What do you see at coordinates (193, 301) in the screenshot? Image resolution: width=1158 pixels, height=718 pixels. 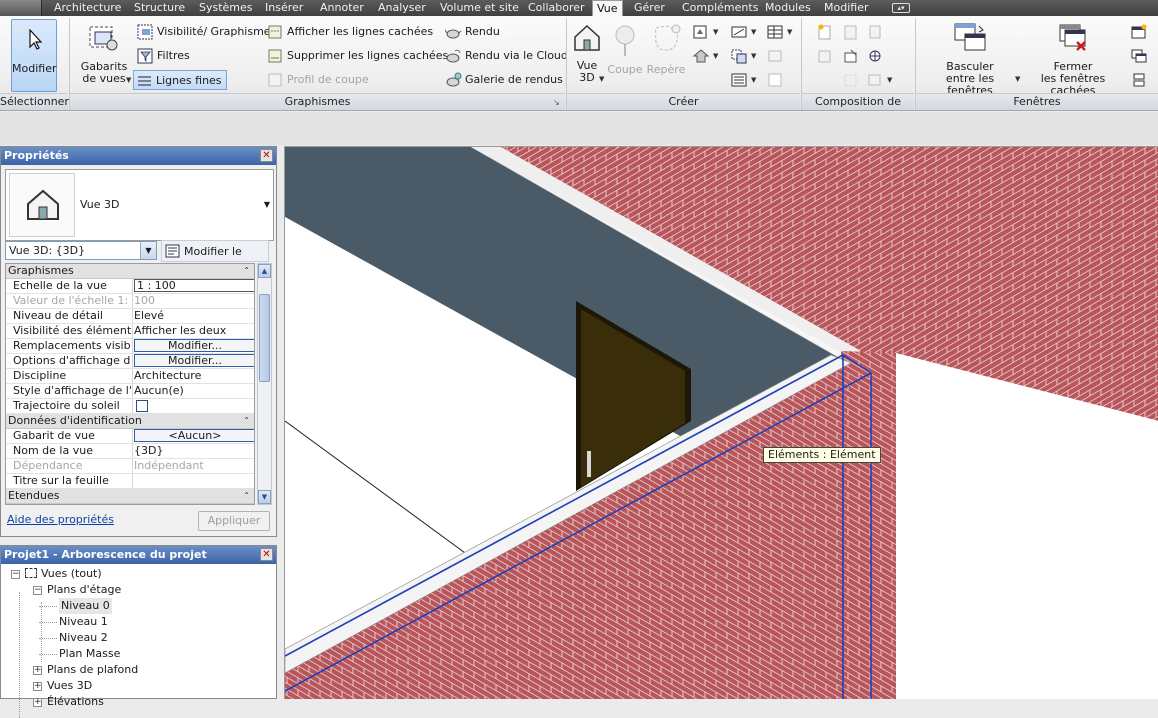 I see `property-value-cell: 100` at bounding box center [193, 301].